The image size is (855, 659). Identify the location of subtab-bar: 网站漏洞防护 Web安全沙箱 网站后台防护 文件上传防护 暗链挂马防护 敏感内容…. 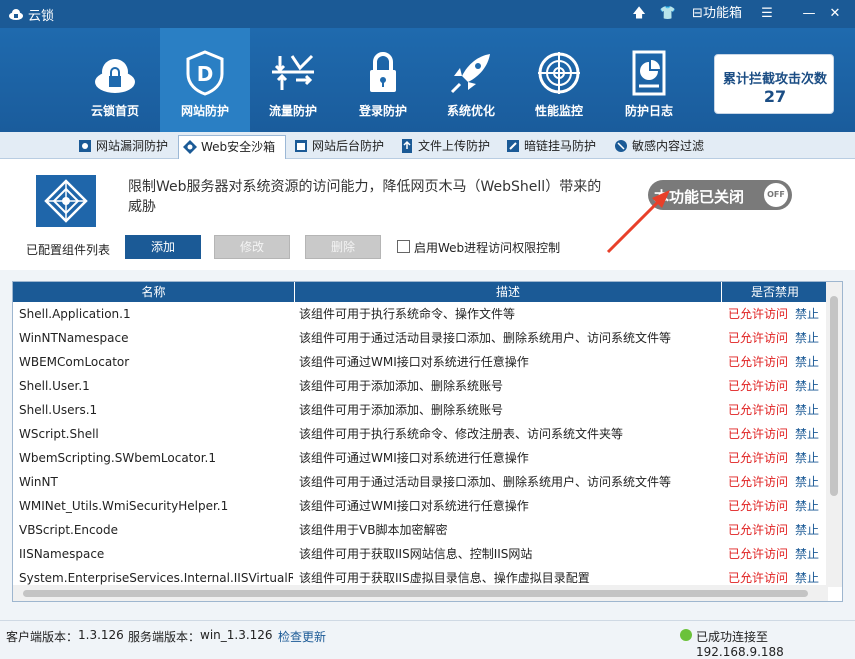
(427, 145).